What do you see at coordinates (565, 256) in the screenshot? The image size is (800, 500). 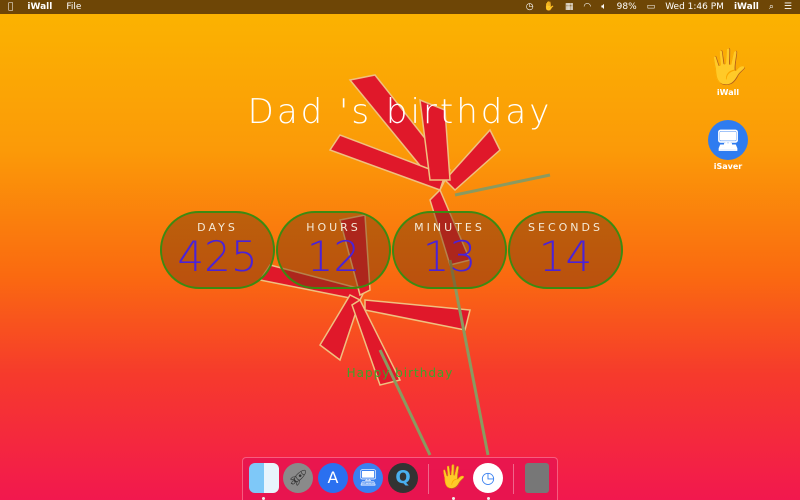 I see `seconds-value: 14` at bounding box center [565, 256].